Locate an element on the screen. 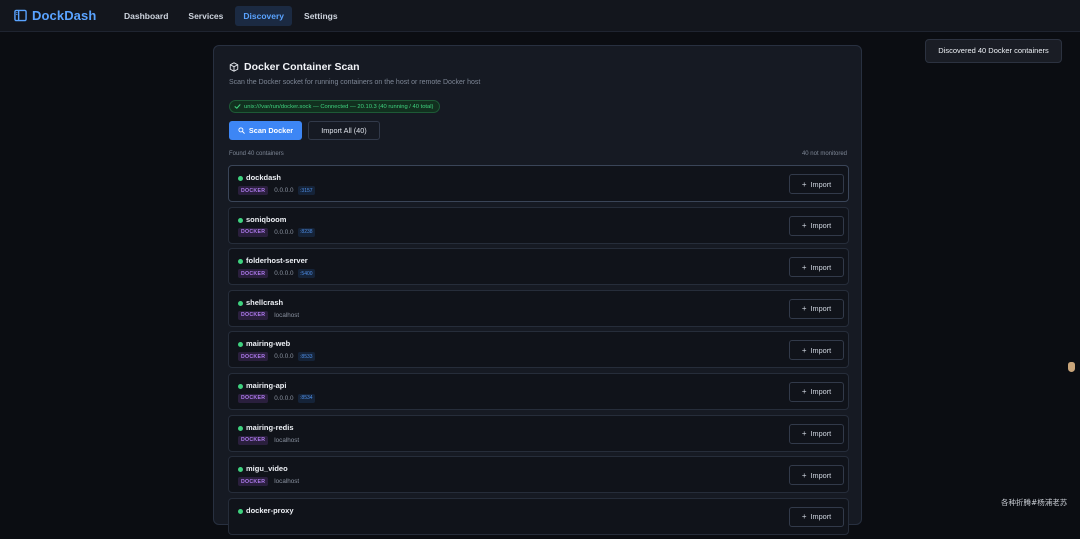 The width and height of the screenshot is (1080, 539). container-meta: DOCKER 0.0.0.0 :3157 is located at coordinates (277, 190).